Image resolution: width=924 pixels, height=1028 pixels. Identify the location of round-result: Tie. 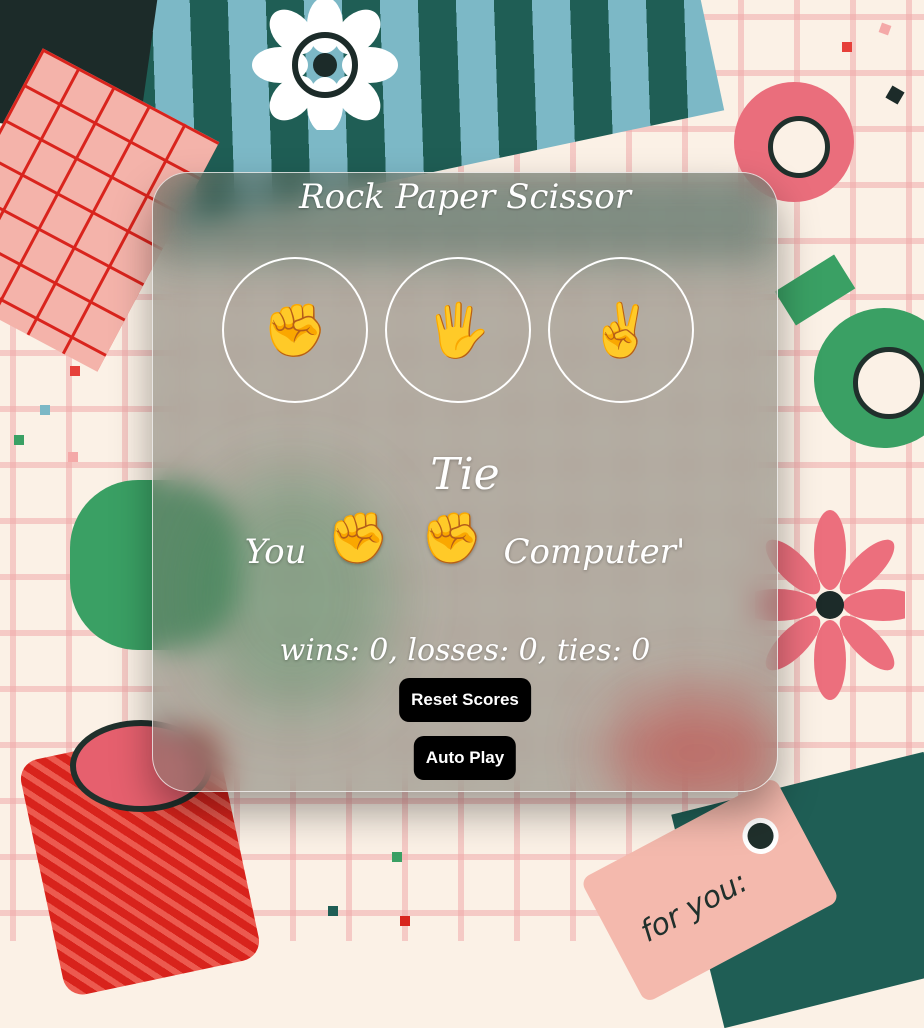
(465, 474).